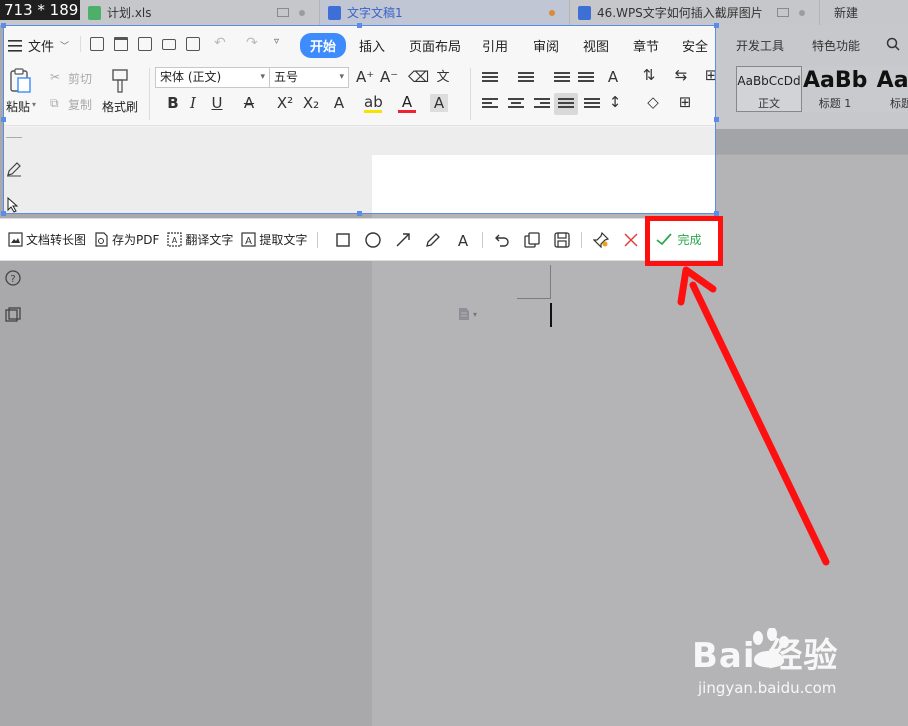  What do you see at coordinates (753, 416) in the screenshot?
I see `annotation-arrow` at bounding box center [753, 416].